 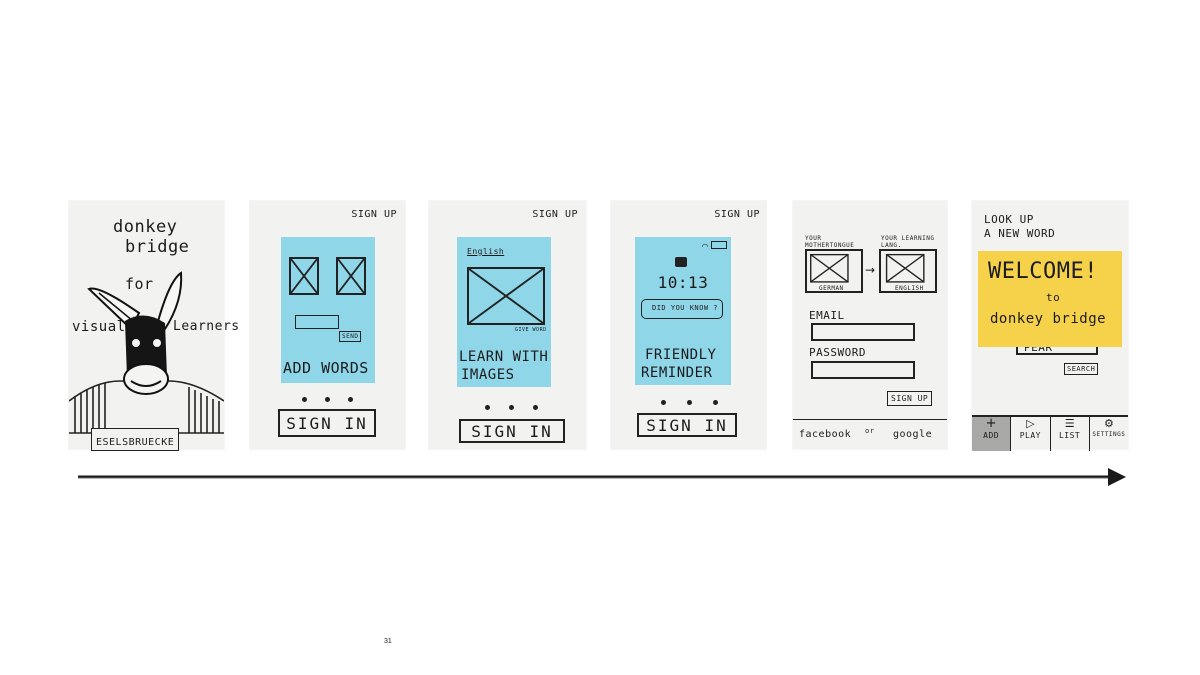 I want to click on lookup-title-line2: A NEW WORD, so click(x=1020, y=233).